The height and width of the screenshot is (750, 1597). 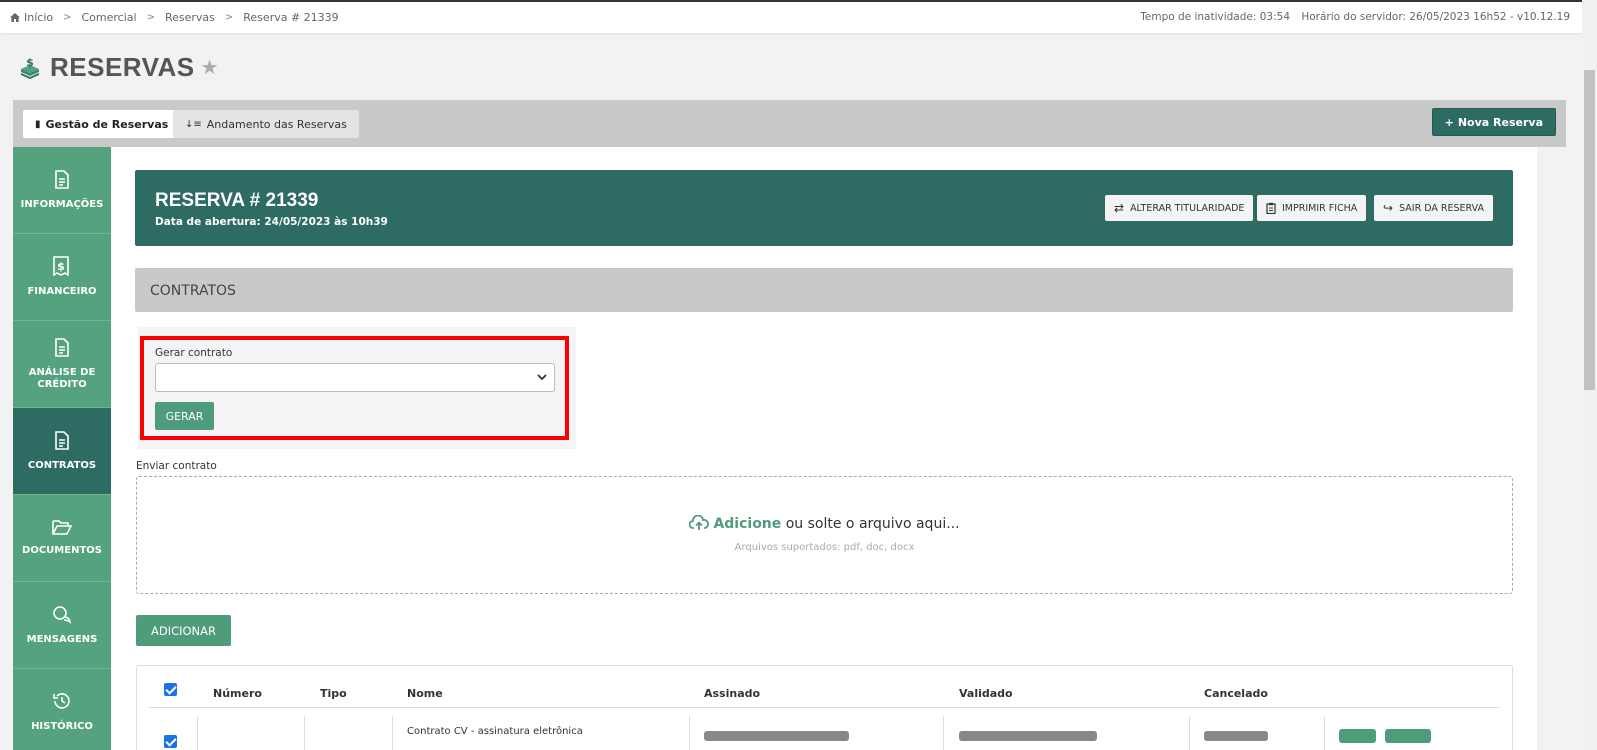 What do you see at coordinates (425, 693) in the screenshot?
I see `column-header-nome: Nome` at bounding box center [425, 693].